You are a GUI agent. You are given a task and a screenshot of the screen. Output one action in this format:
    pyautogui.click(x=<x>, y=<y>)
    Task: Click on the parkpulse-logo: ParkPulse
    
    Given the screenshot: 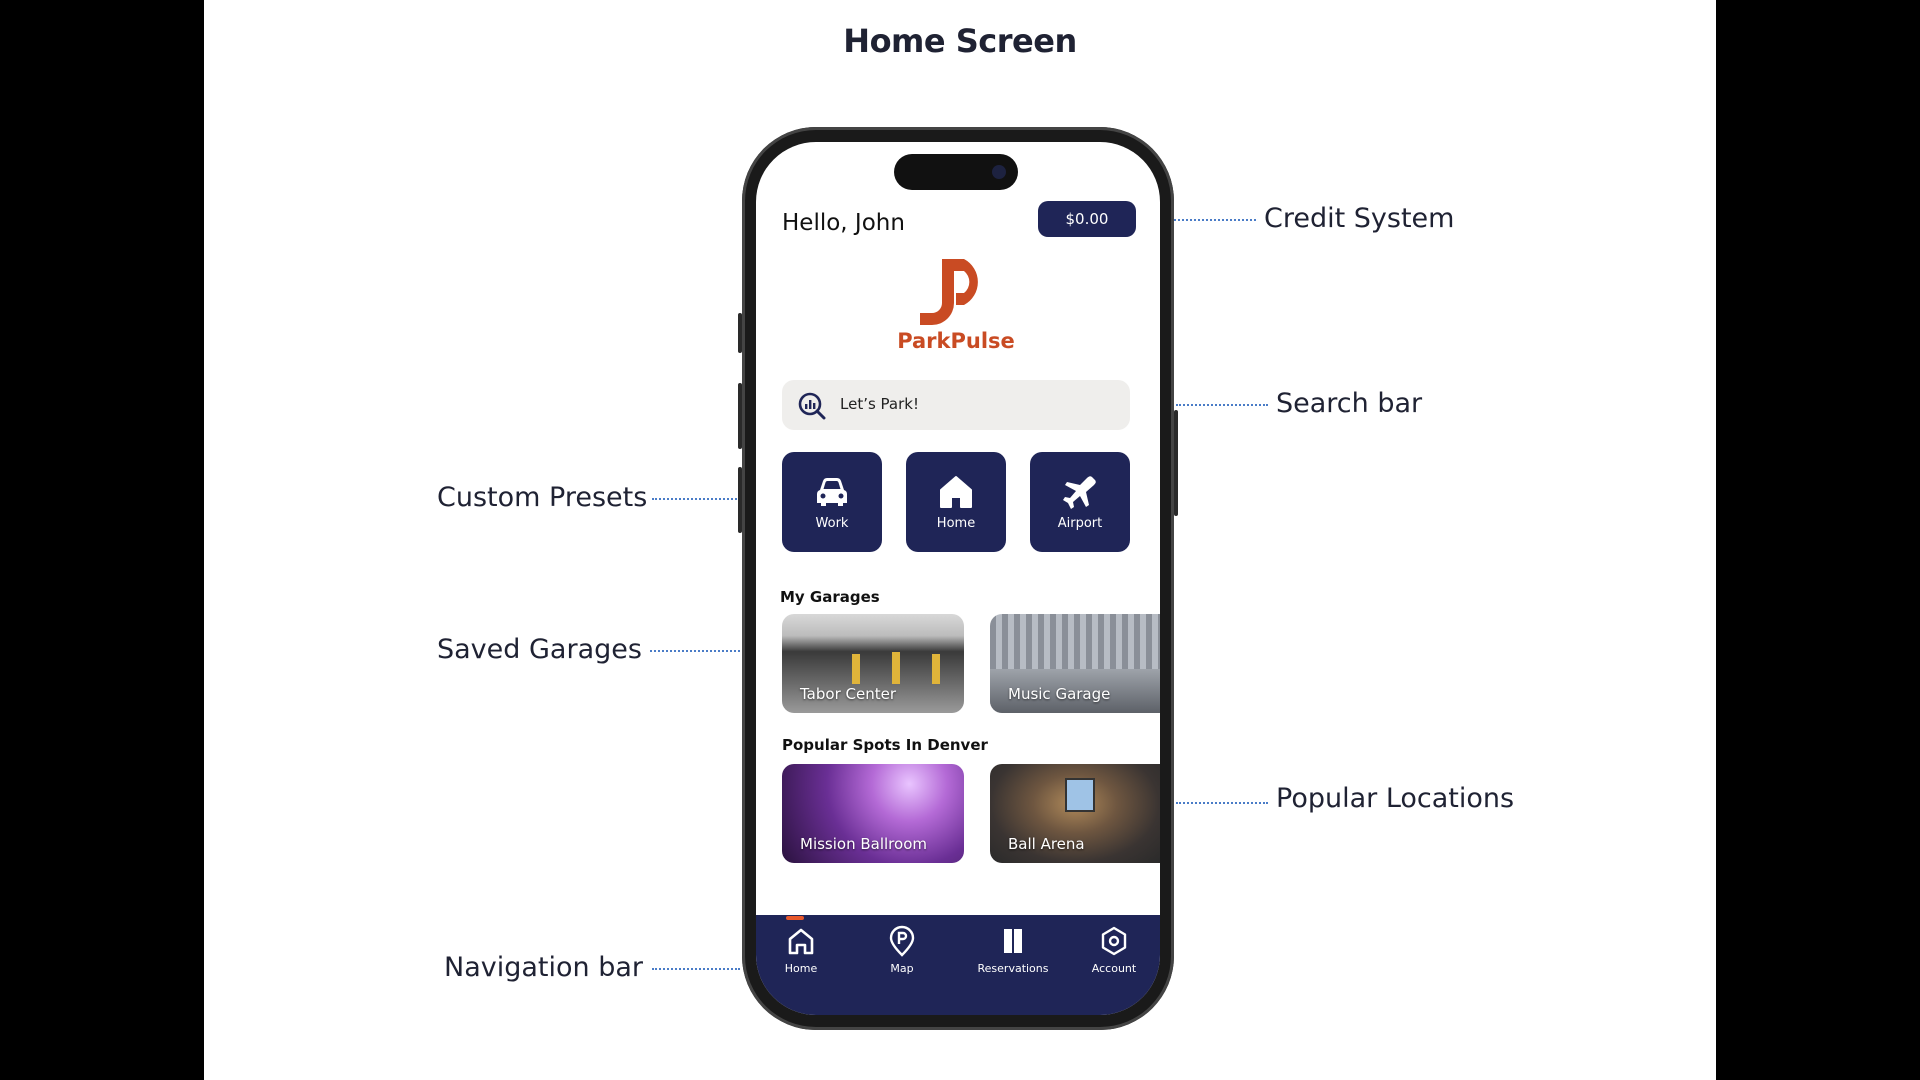 What is the action you would take?
    pyautogui.click(x=956, y=309)
    